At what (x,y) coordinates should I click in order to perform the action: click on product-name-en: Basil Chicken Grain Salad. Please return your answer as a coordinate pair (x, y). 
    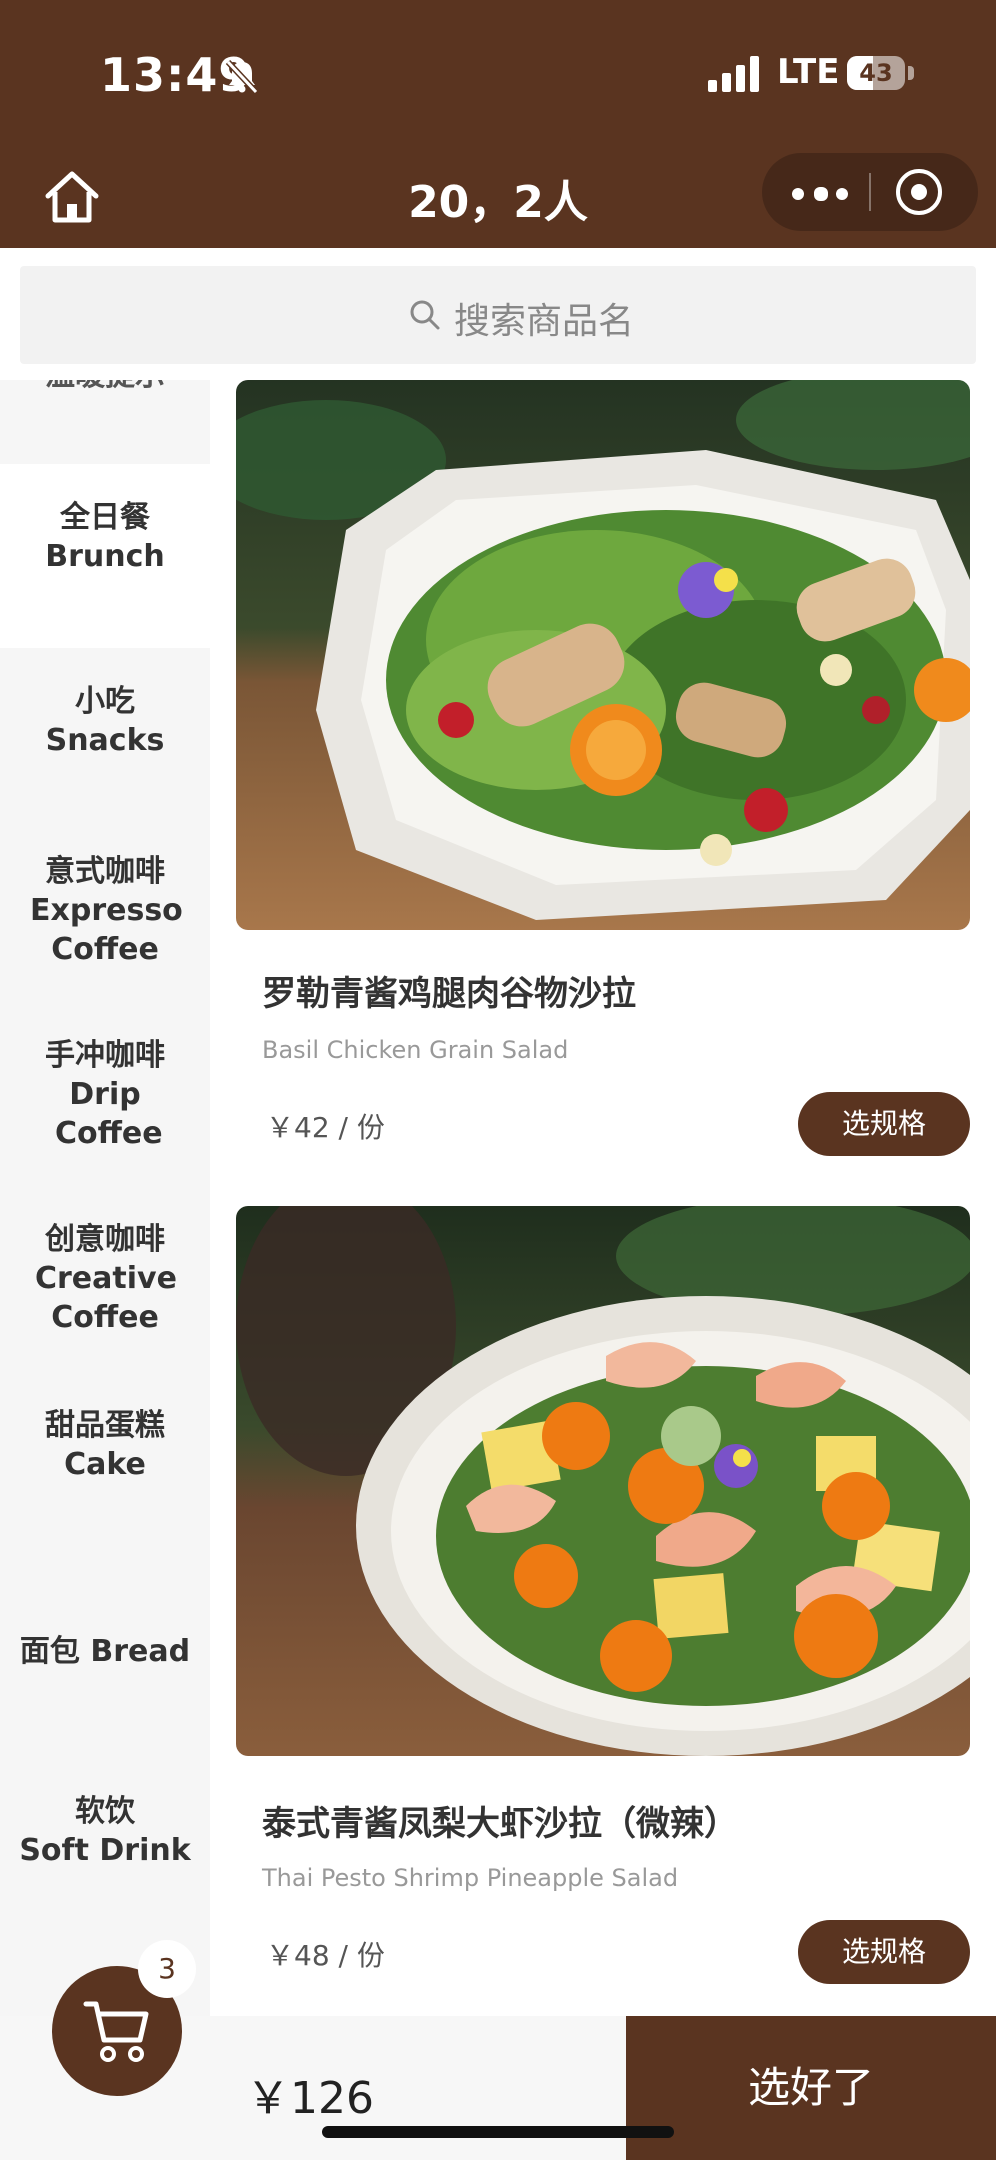
    Looking at the image, I should click on (415, 1050).